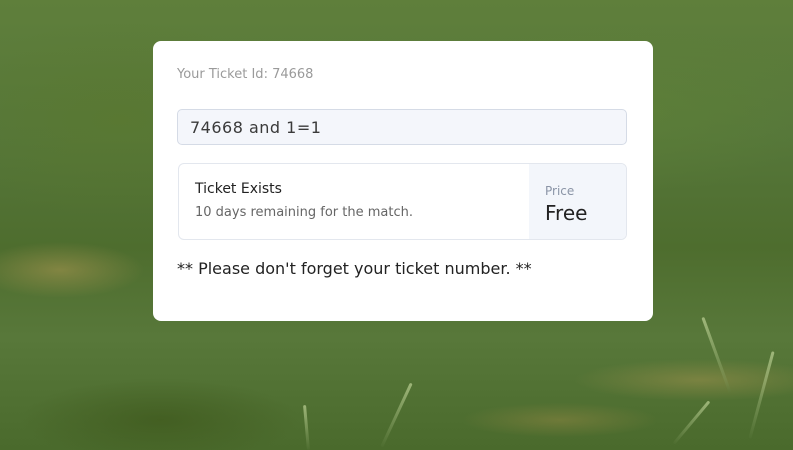  What do you see at coordinates (560, 191) in the screenshot?
I see `price-label: Price` at bounding box center [560, 191].